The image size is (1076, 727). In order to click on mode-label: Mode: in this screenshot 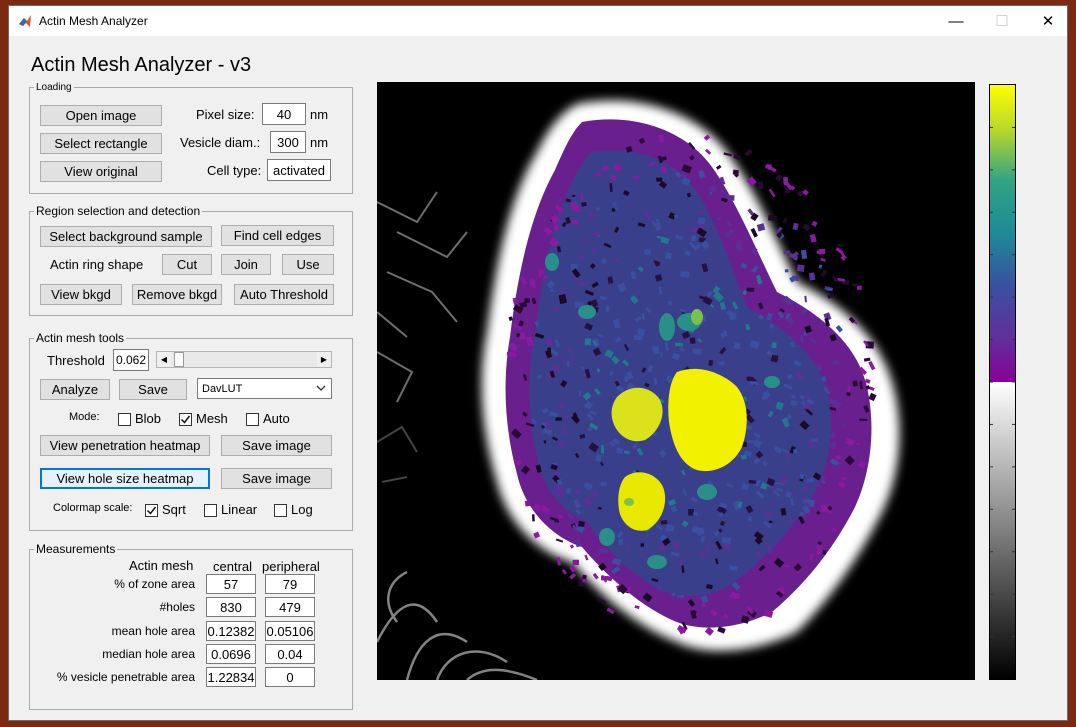, I will do `click(84, 417)`.